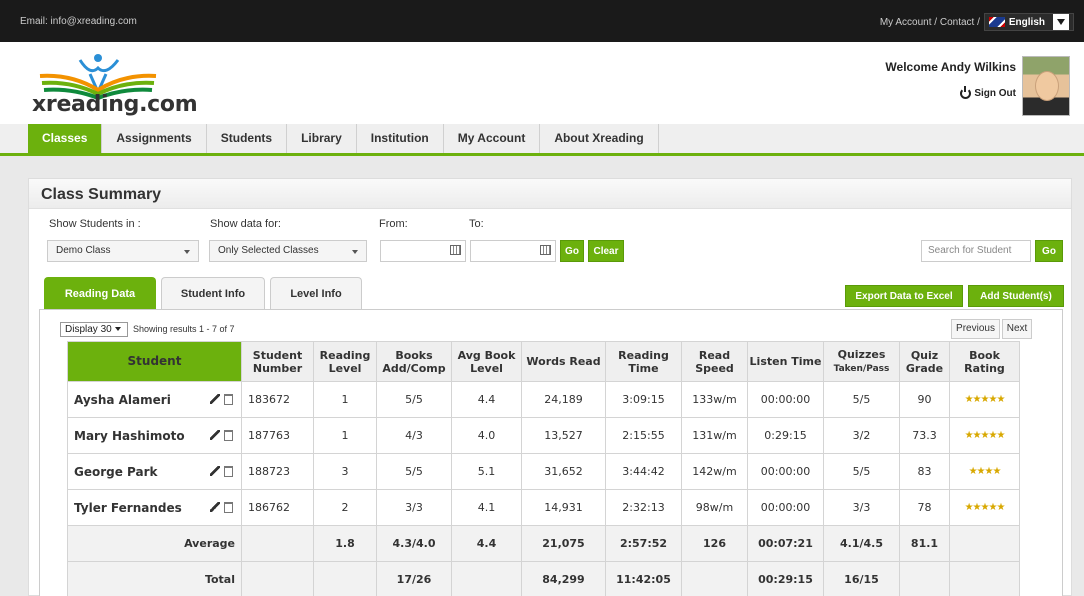  Describe the element at coordinates (785, 361) in the screenshot. I see `col-listen-time: Listen Time` at that location.